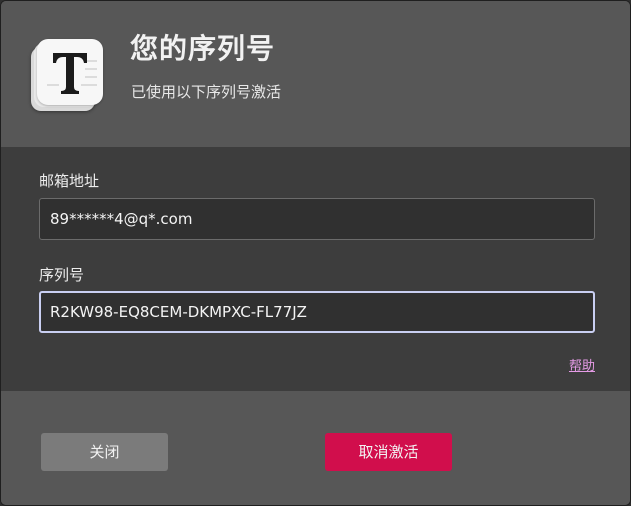 The width and height of the screenshot is (631, 506). I want to click on dialog-subtitle: 已使用以下序列号激活, so click(206, 92).